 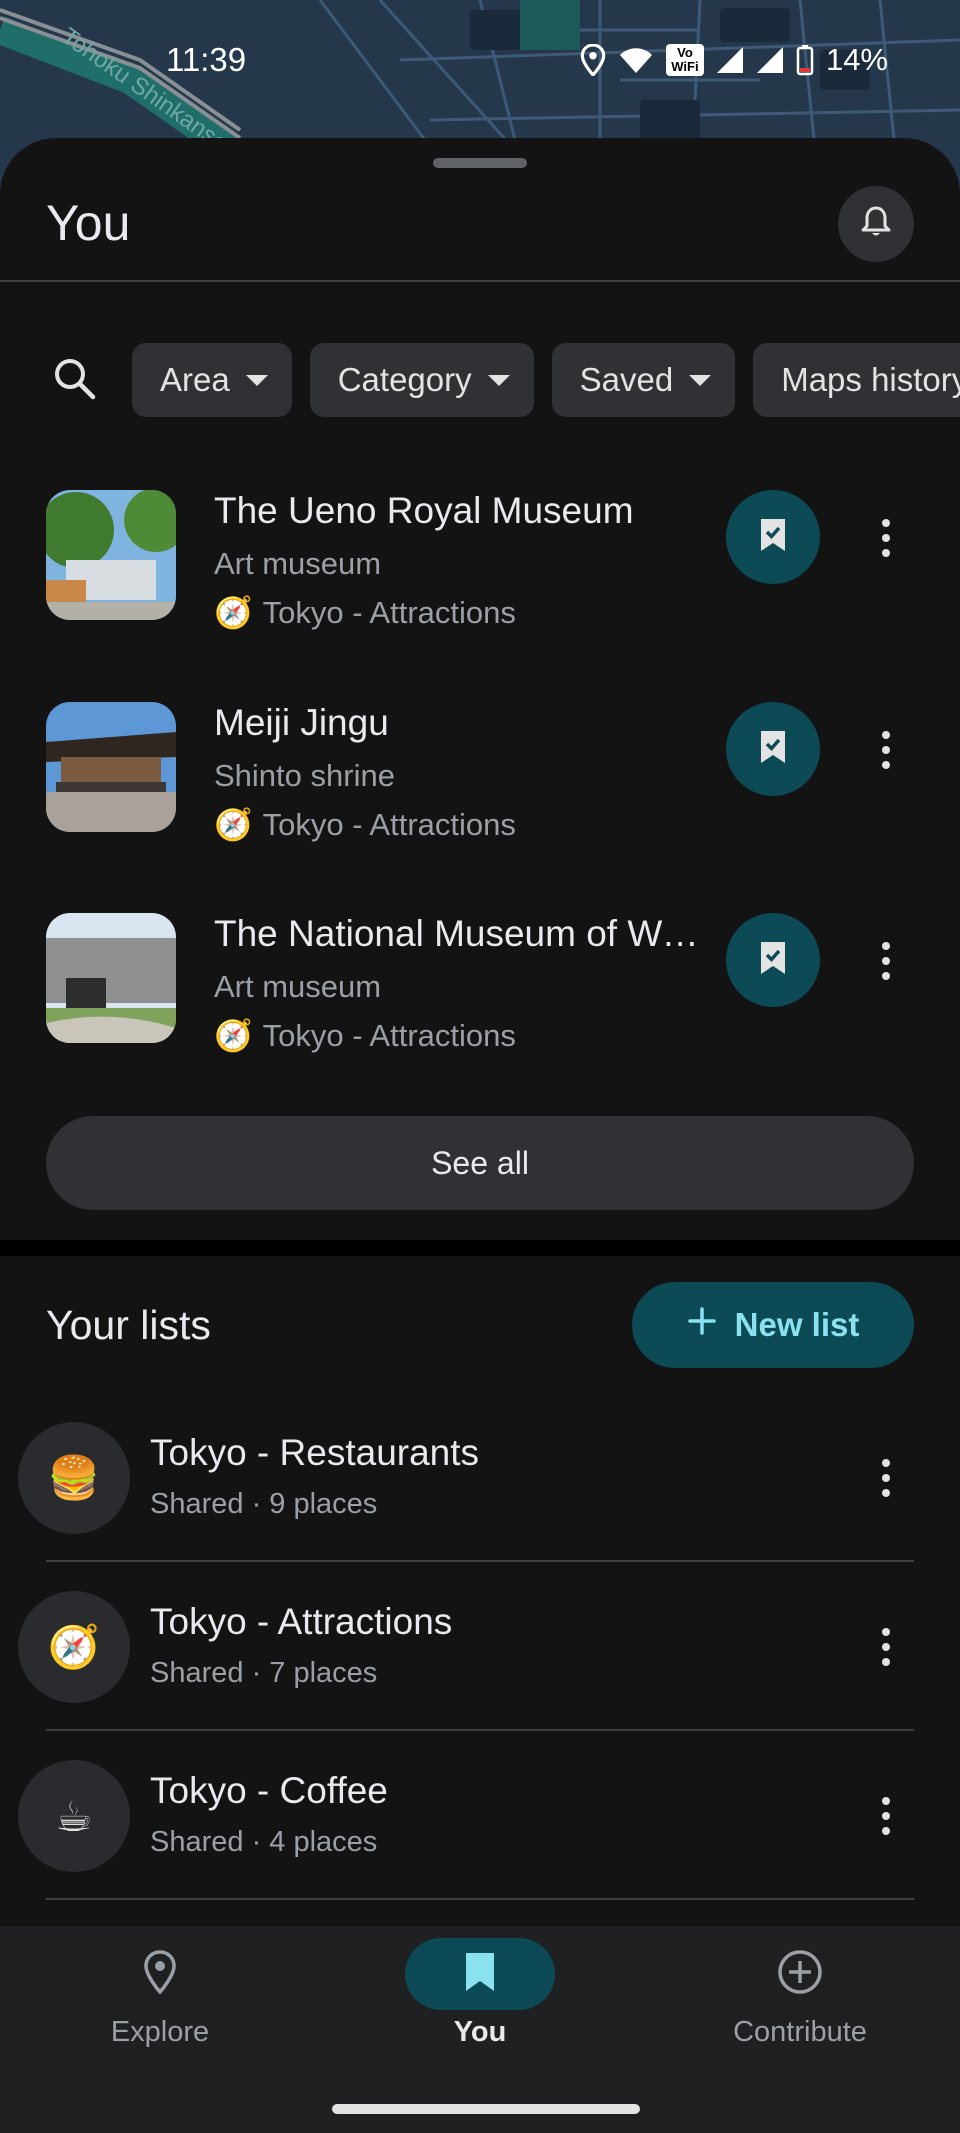 I want to click on list-item-attractions: 🧭 Tokyo - Attractions Shared · 7 places, so click(x=480, y=1659).